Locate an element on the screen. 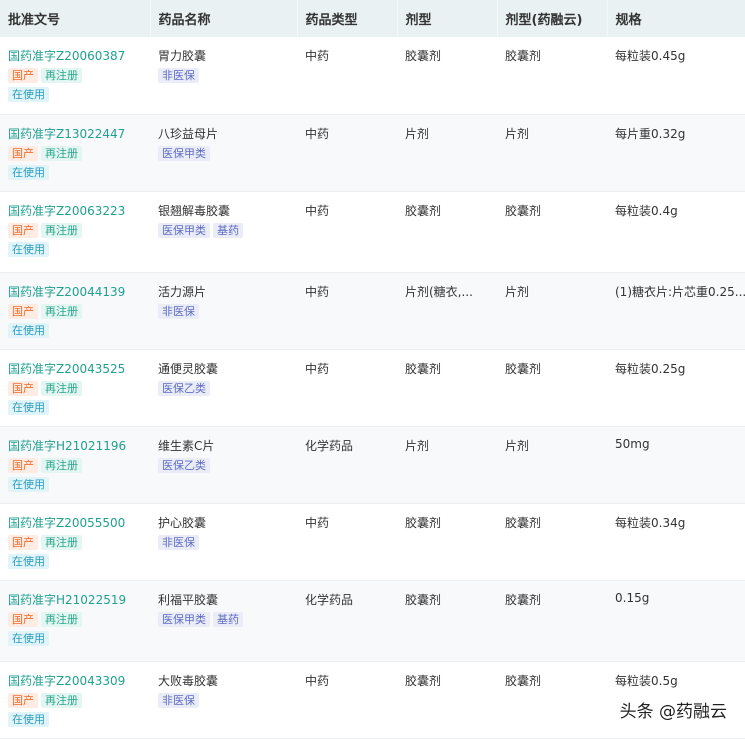 This screenshot has width=745, height=739. name-cell: 八珍益母片 医保甲类 is located at coordinates (223, 153).